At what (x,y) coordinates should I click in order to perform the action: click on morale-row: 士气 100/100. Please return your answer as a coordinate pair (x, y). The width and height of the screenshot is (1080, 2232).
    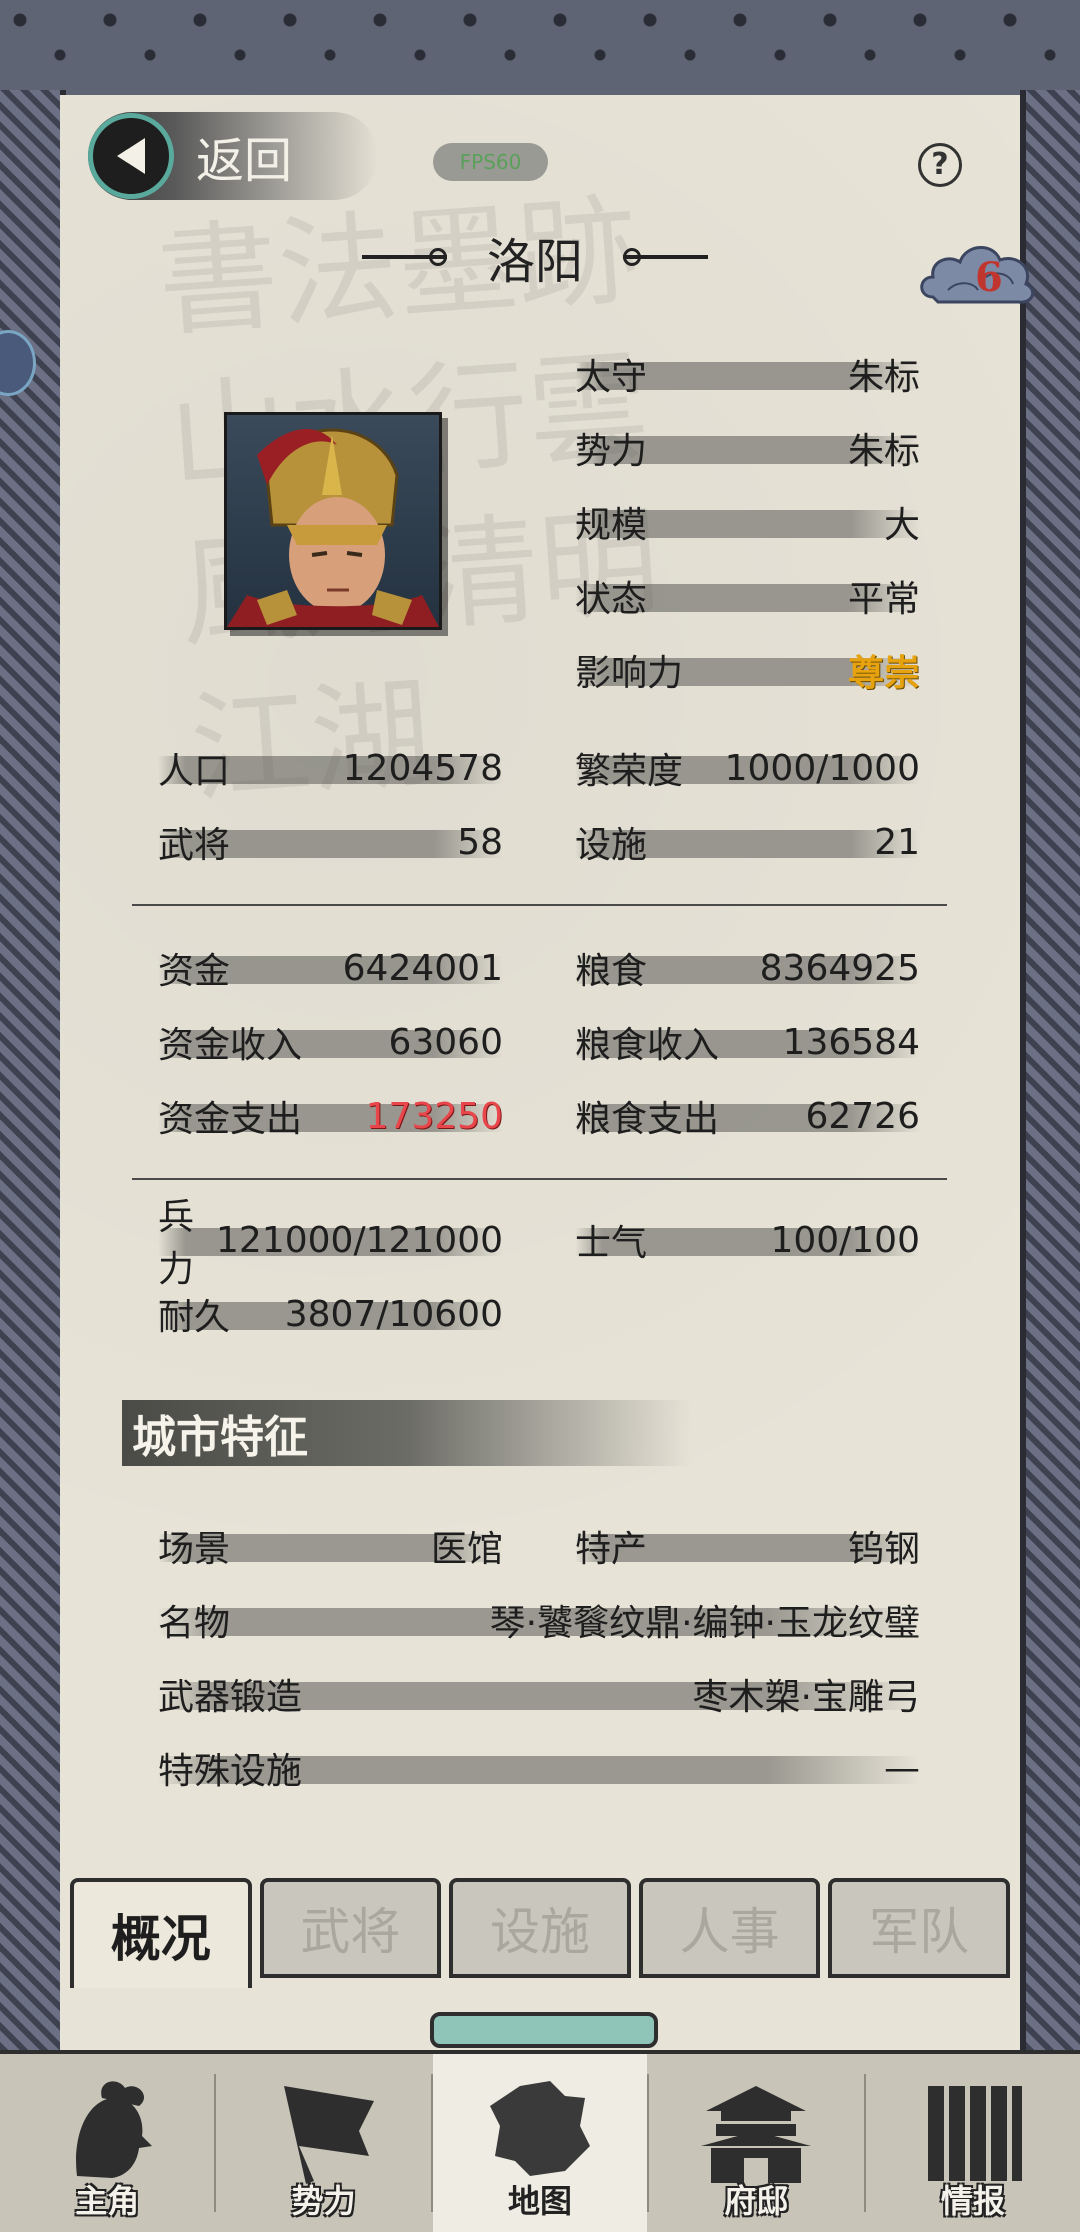
    Looking at the image, I should click on (747, 1240).